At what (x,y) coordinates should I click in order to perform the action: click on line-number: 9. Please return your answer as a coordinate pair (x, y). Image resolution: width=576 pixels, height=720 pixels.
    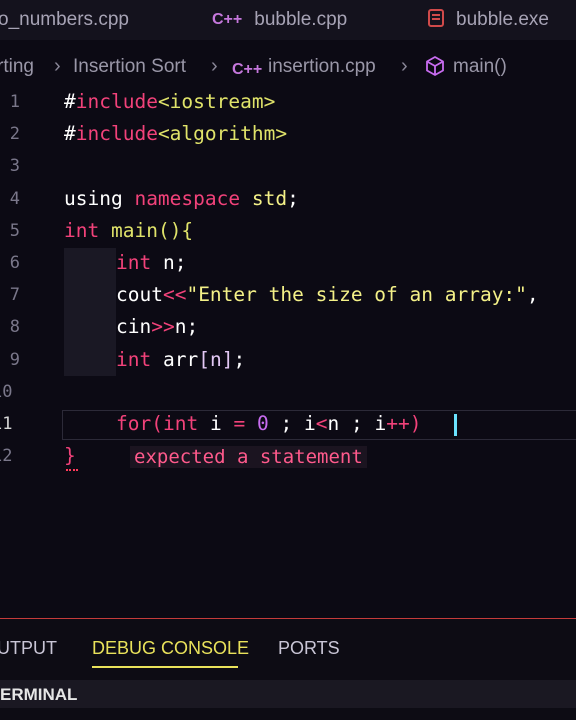
    Looking at the image, I should click on (14, 360).